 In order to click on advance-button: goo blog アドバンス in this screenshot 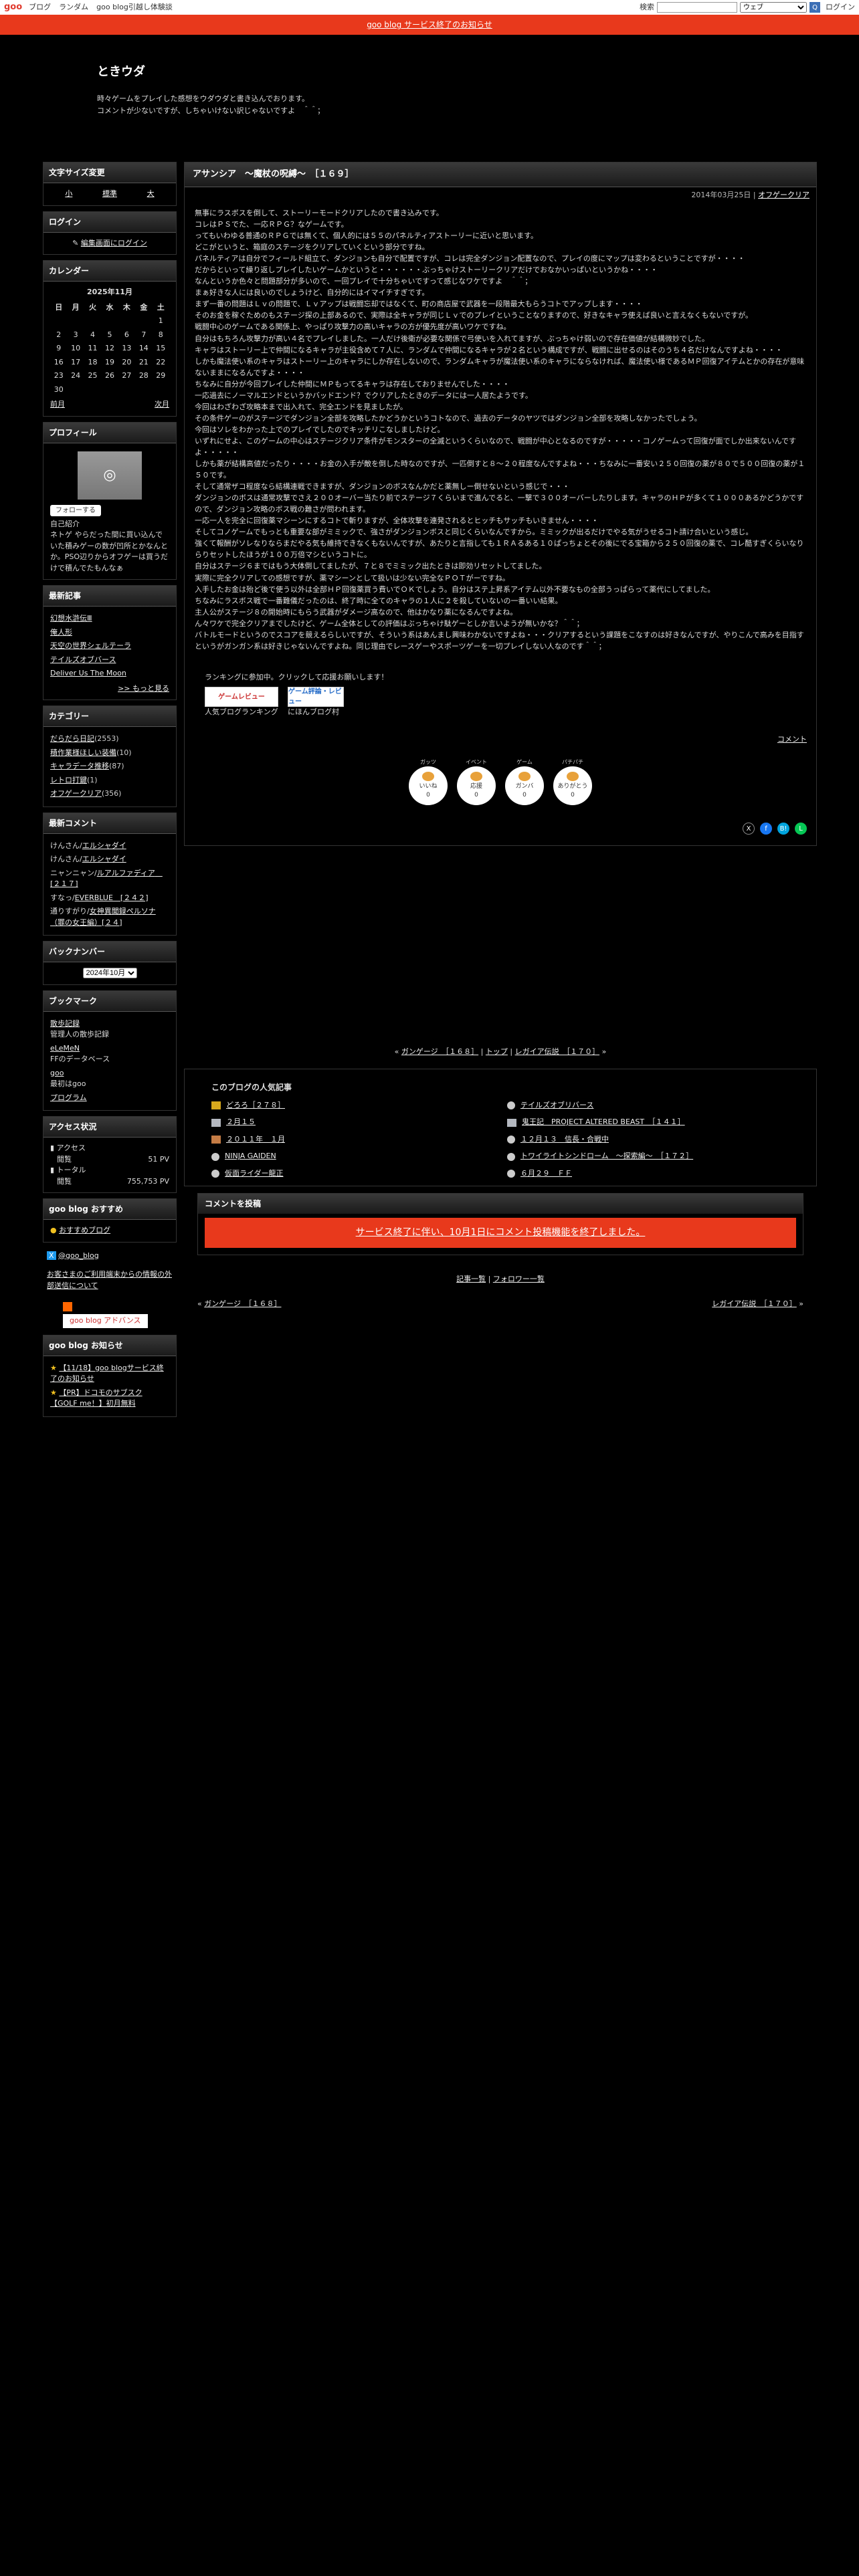, I will do `click(105, 1321)`.